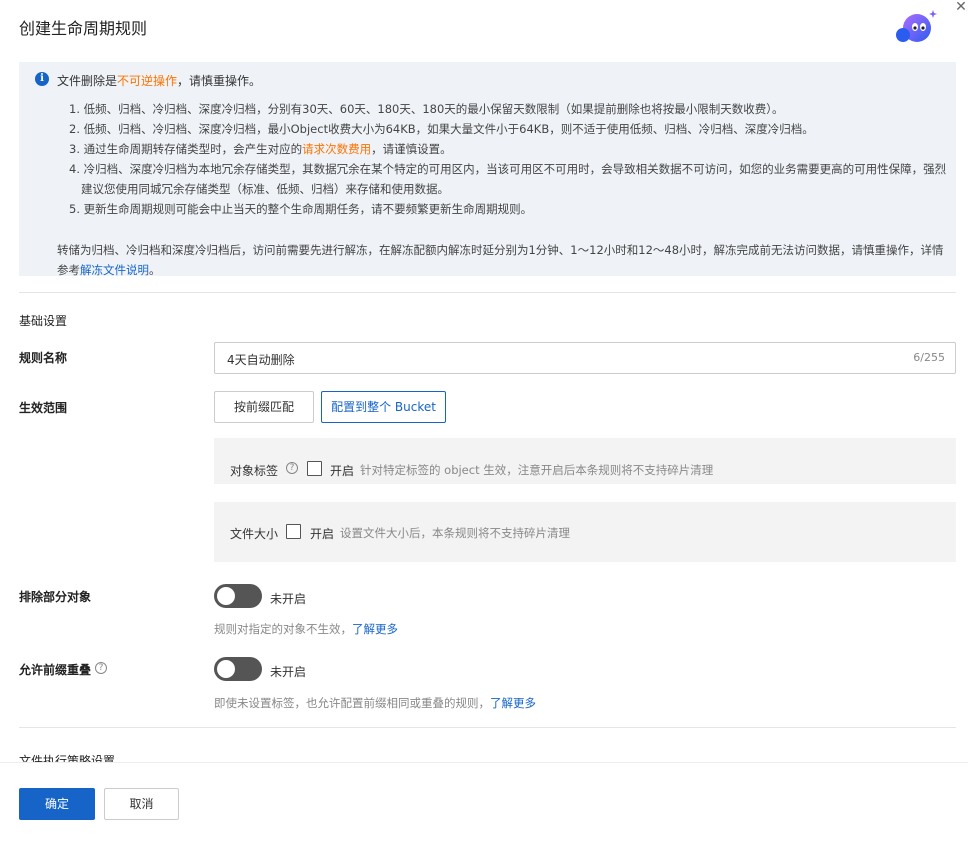  What do you see at coordinates (238, 669) in the screenshot?
I see `allow-overlap-toggle` at bounding box center [238, 669].